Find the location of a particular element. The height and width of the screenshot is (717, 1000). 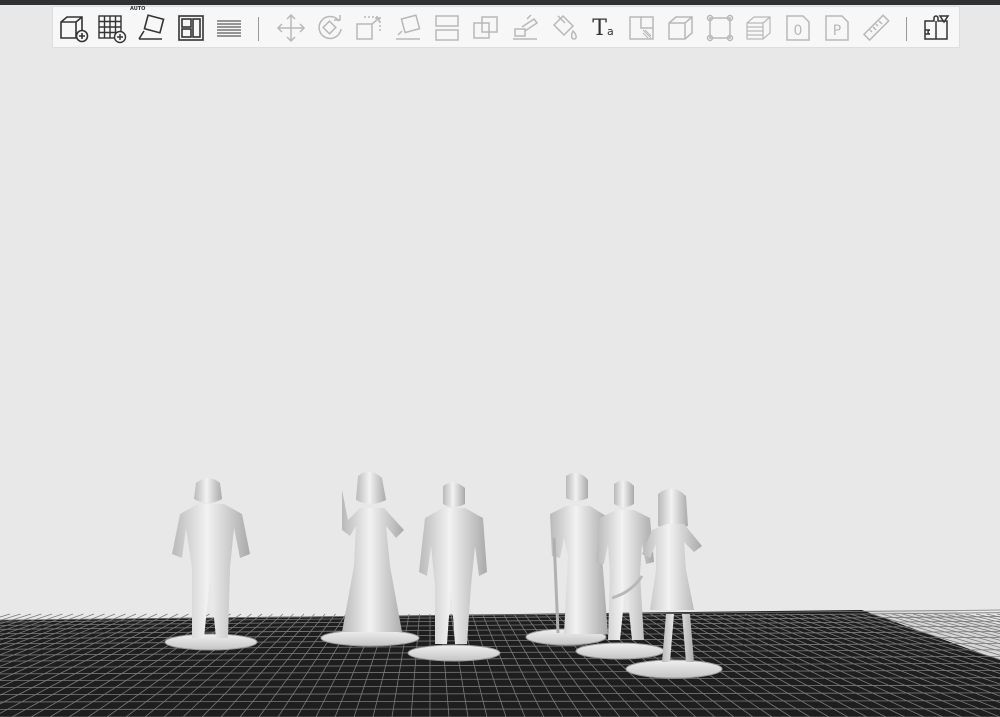

measure-button is located at coordinates (876, 28).